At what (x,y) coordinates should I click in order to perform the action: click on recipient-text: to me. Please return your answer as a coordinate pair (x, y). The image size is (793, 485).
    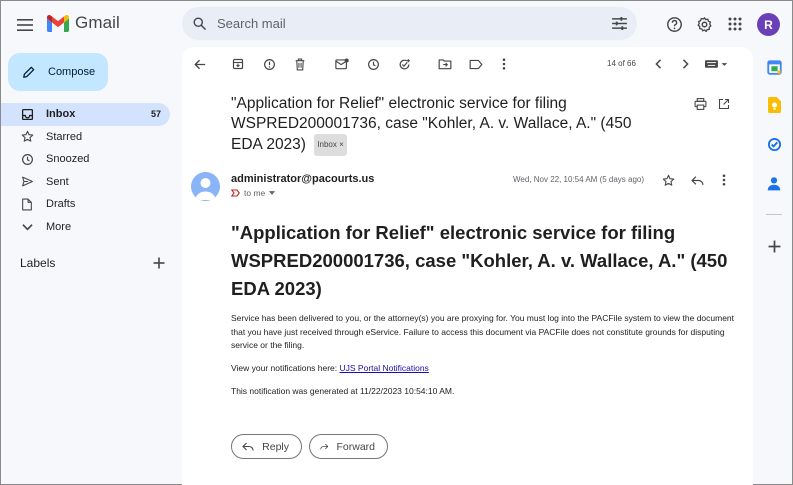
    Looking at the image, I should click on (255, 193).